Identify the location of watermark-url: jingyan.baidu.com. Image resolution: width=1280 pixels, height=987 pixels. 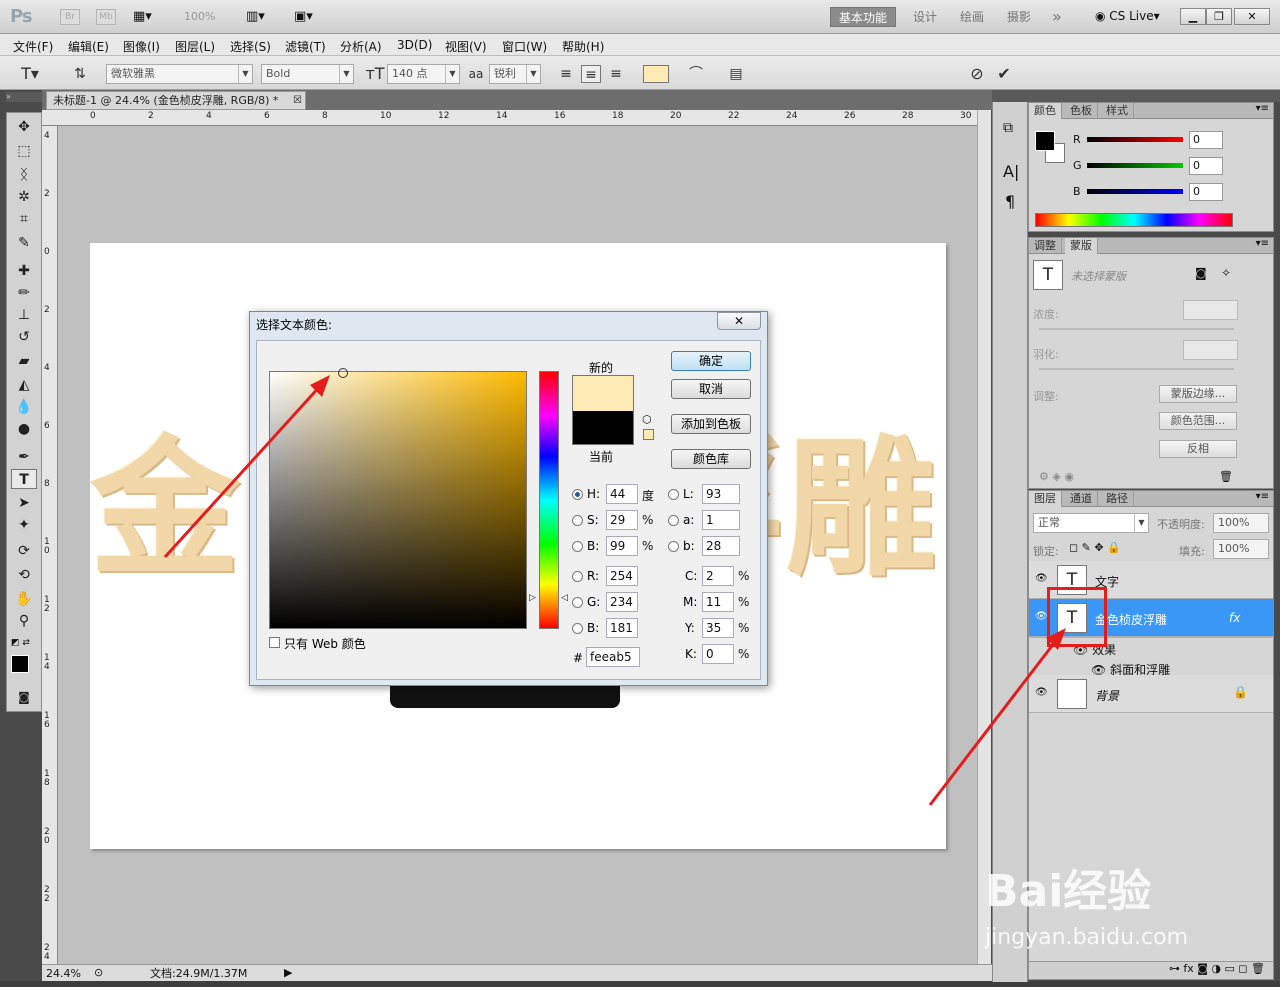
(1087, 937).